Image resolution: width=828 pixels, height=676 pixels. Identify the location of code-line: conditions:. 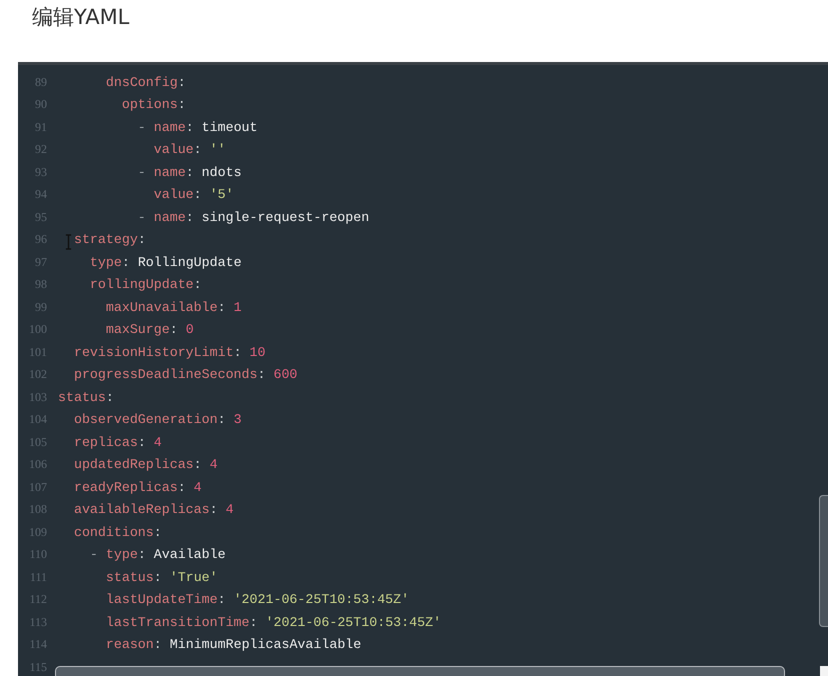
(118, 532).